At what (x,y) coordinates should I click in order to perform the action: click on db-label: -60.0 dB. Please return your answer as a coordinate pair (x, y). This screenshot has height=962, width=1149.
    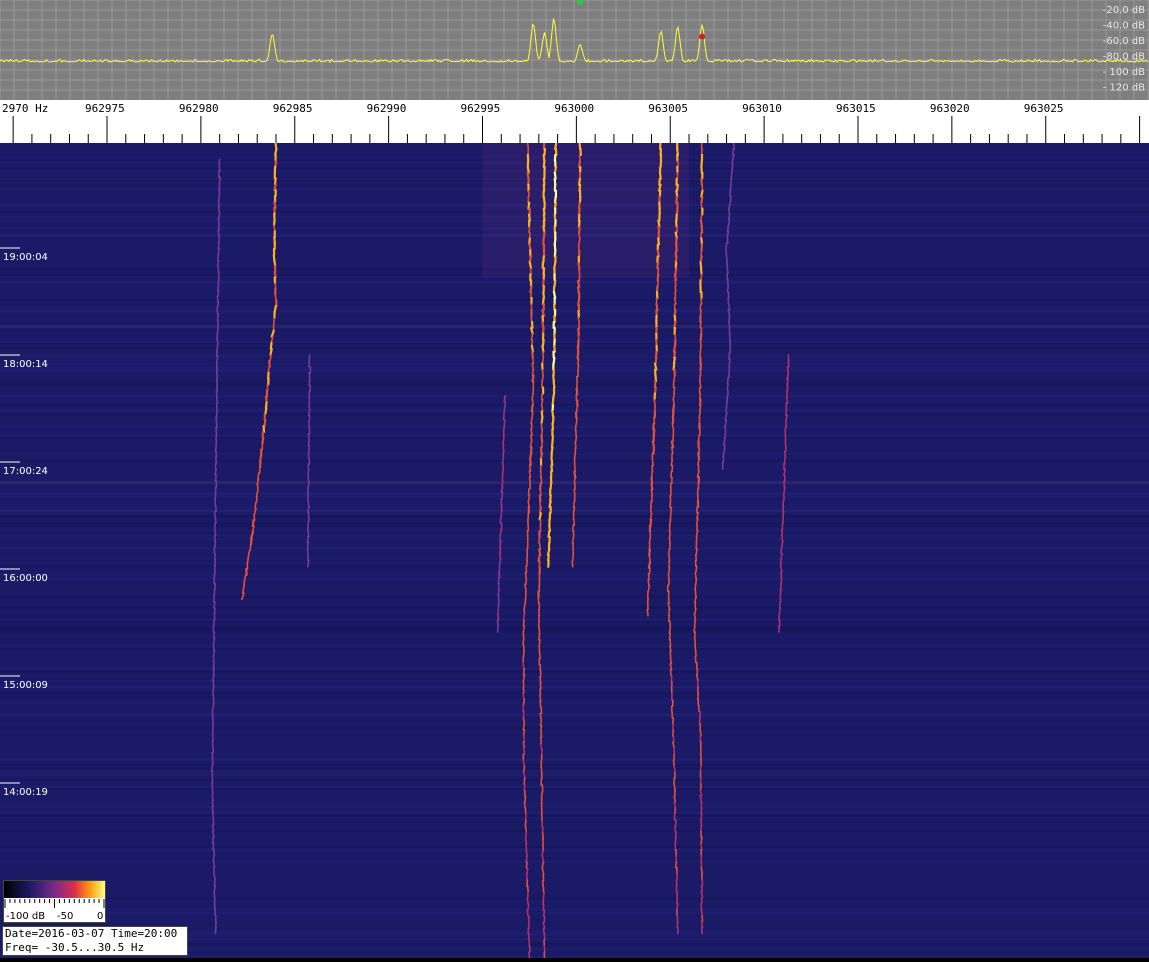
    Looking at the image, I should click on (1124, 41).